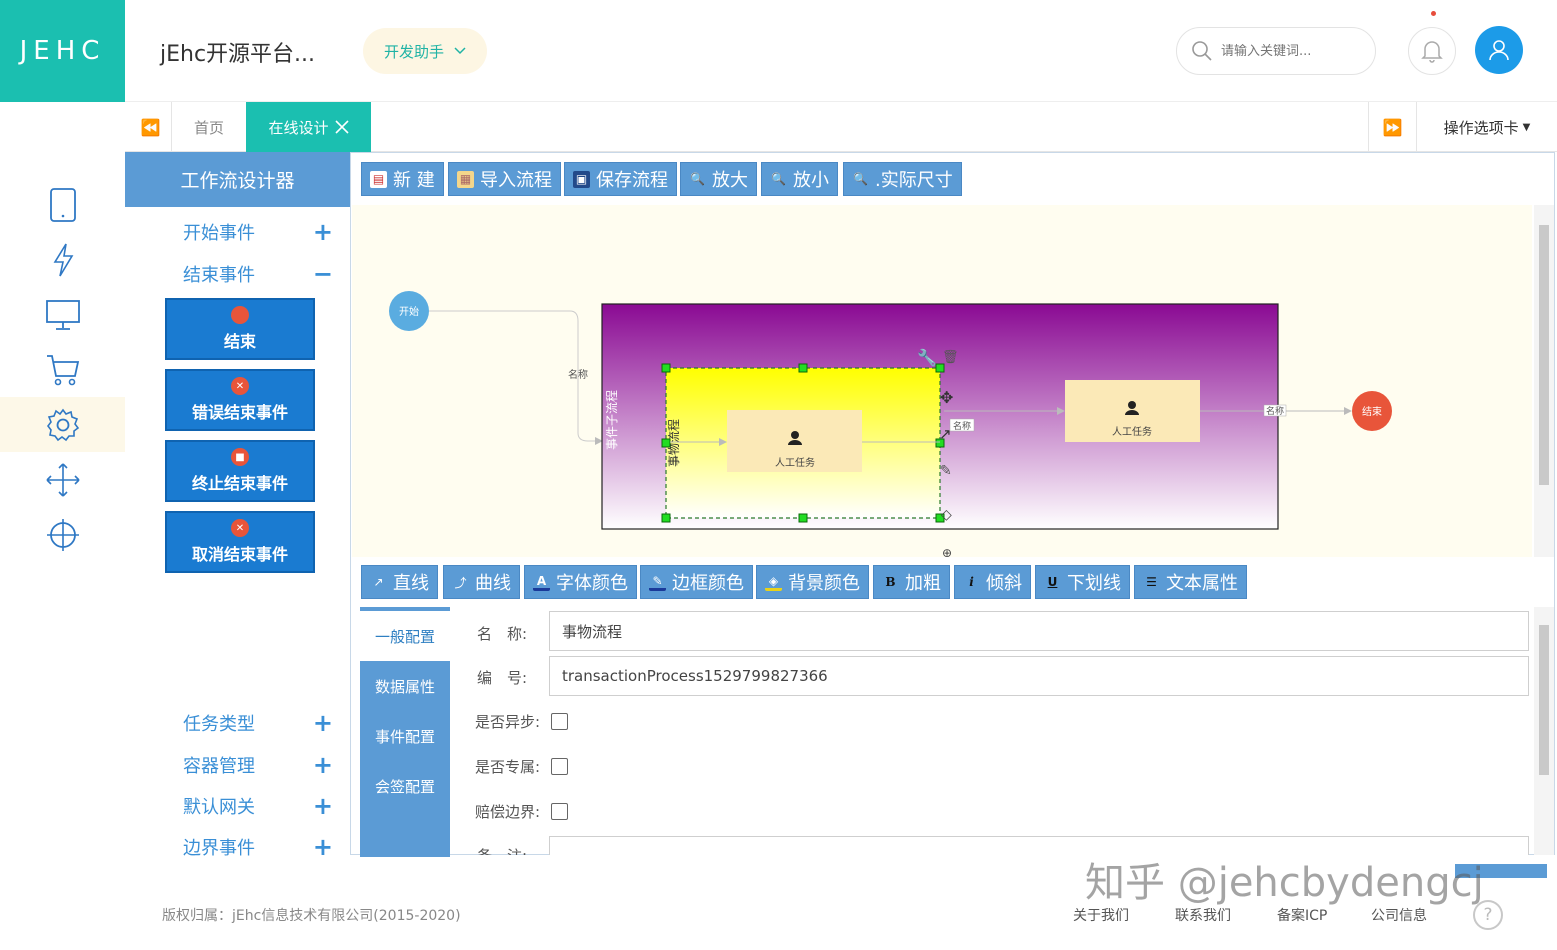 This screenshot has height=950, width=1557. What do you see at coordinates (581, 179) in the screenshot?
I see `save-icon: ▣` at bounding box center [581, 179].